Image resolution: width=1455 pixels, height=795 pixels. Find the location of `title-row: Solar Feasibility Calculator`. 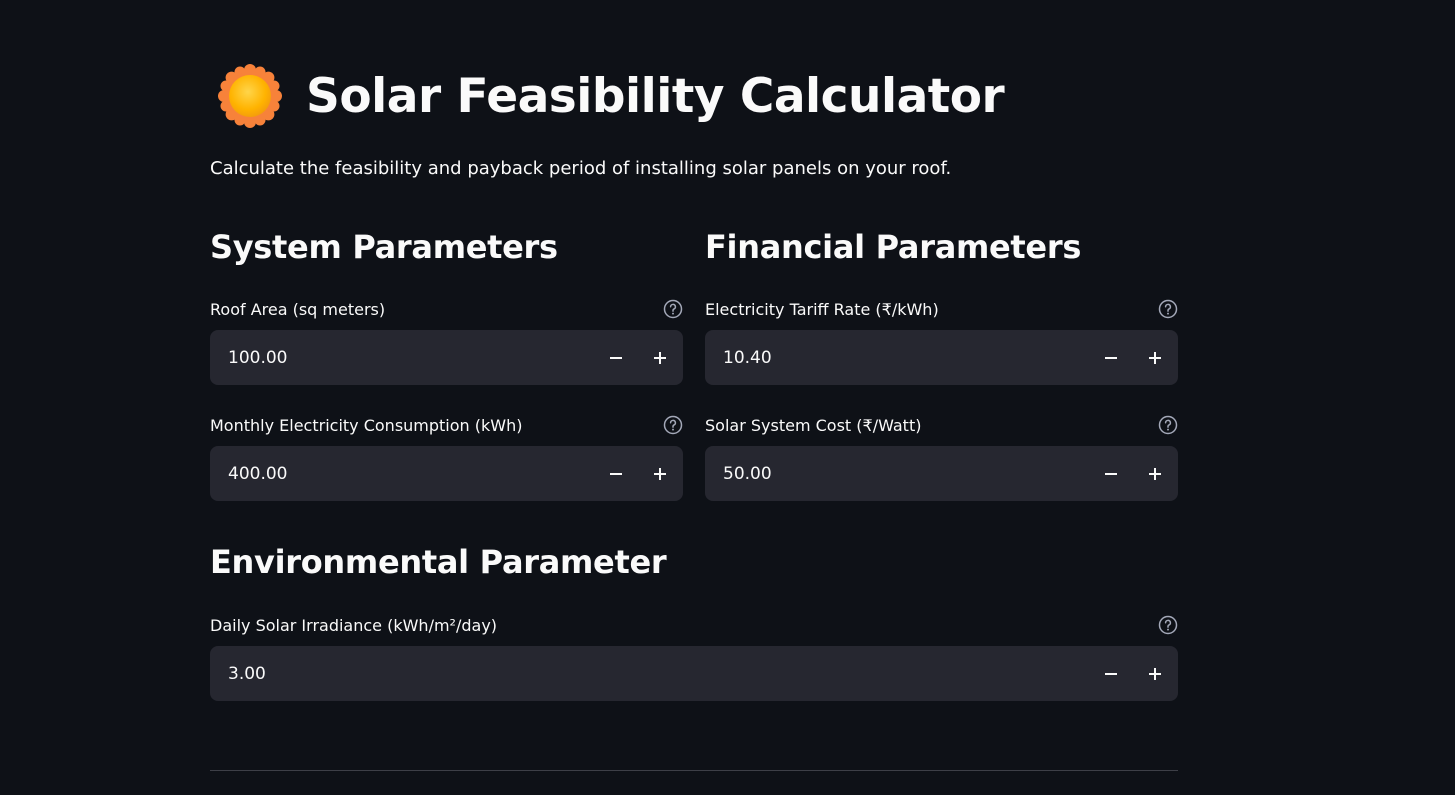

title-row: Solar Feasibility Calculator is located at coordinates (611, 96).